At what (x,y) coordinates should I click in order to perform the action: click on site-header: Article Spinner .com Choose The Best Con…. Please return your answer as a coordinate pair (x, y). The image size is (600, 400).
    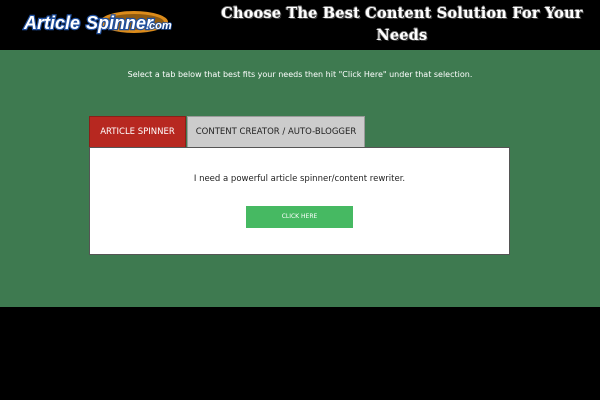
    Looking at the image, I should click on (300, 25).